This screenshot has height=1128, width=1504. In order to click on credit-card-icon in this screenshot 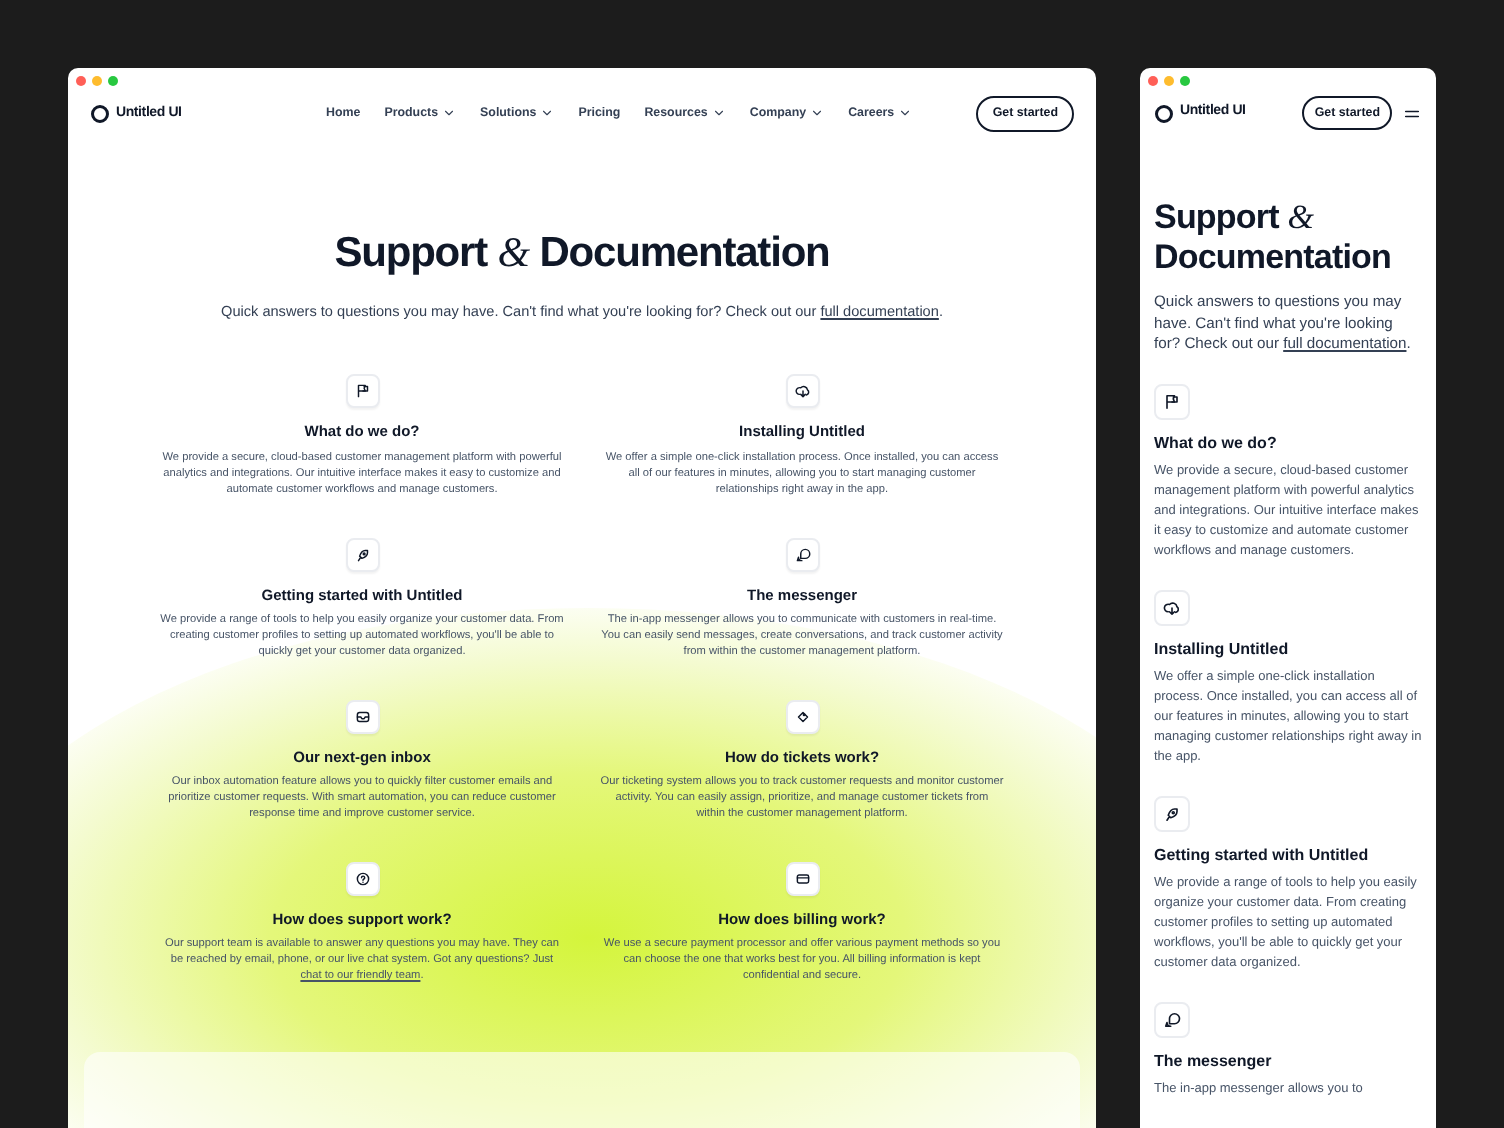, I will do `click(802, 879)`.